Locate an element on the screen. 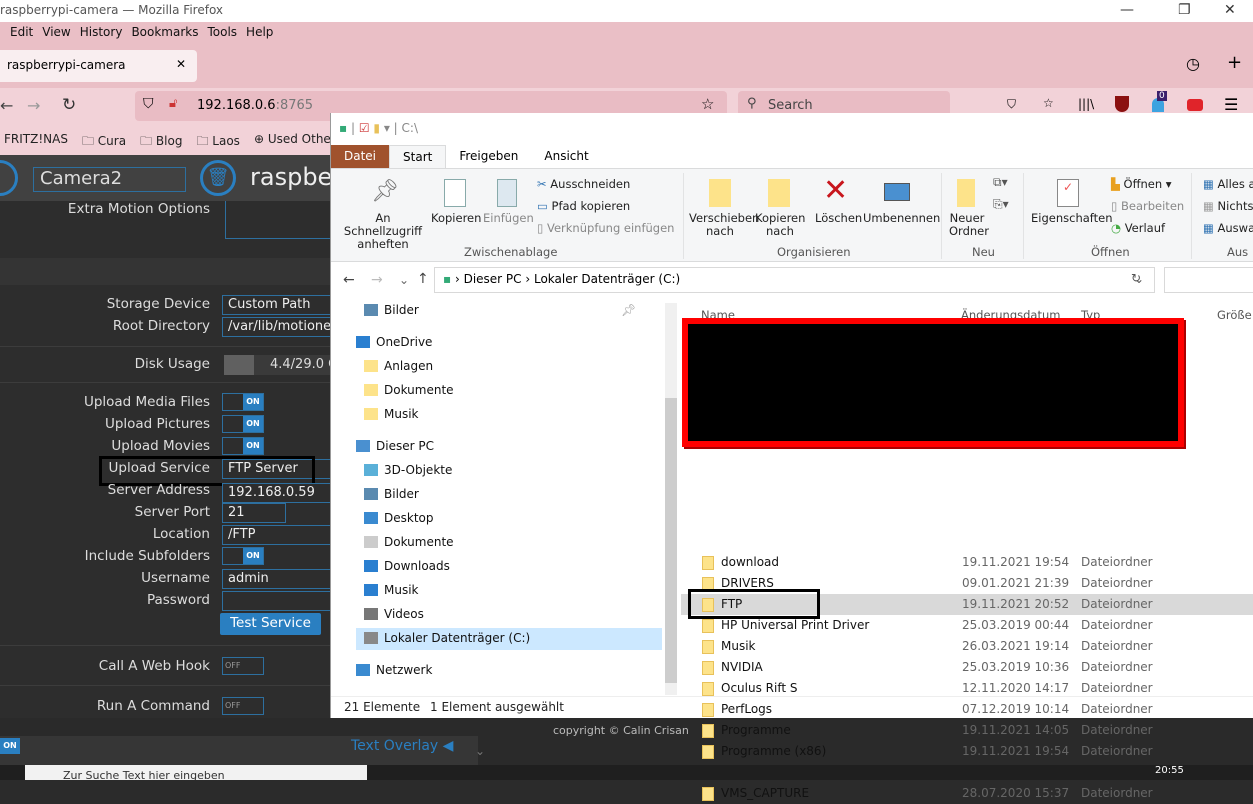 Image resolution: width=1253 pixels, height=804 pixels. nav-item: 3D-Objekte is located at coordinates (509, 471).